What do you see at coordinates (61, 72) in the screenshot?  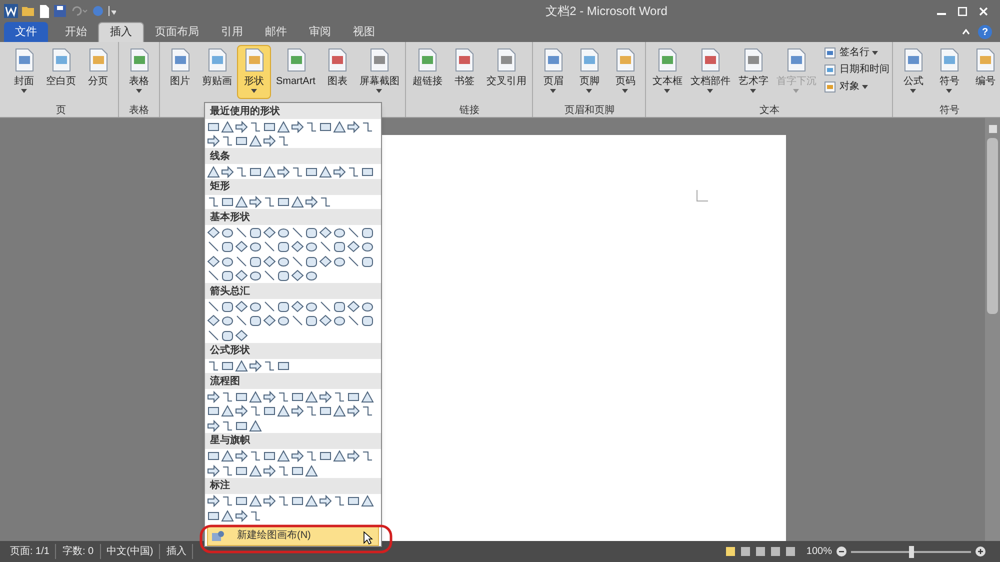 I see `ribbon-button: 空白页` at bounding box center [61, 72].